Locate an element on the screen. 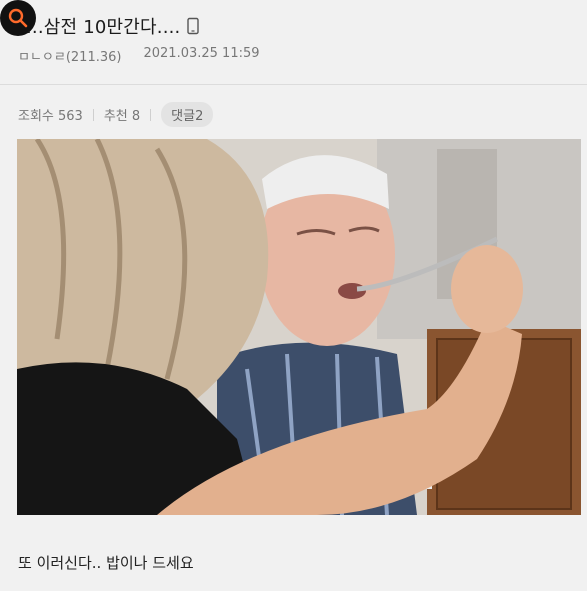  post-meta: ㅁㄴㅇㄹ(211.36) 2021.03.25 11:59 is located at coordinates (139, 55).